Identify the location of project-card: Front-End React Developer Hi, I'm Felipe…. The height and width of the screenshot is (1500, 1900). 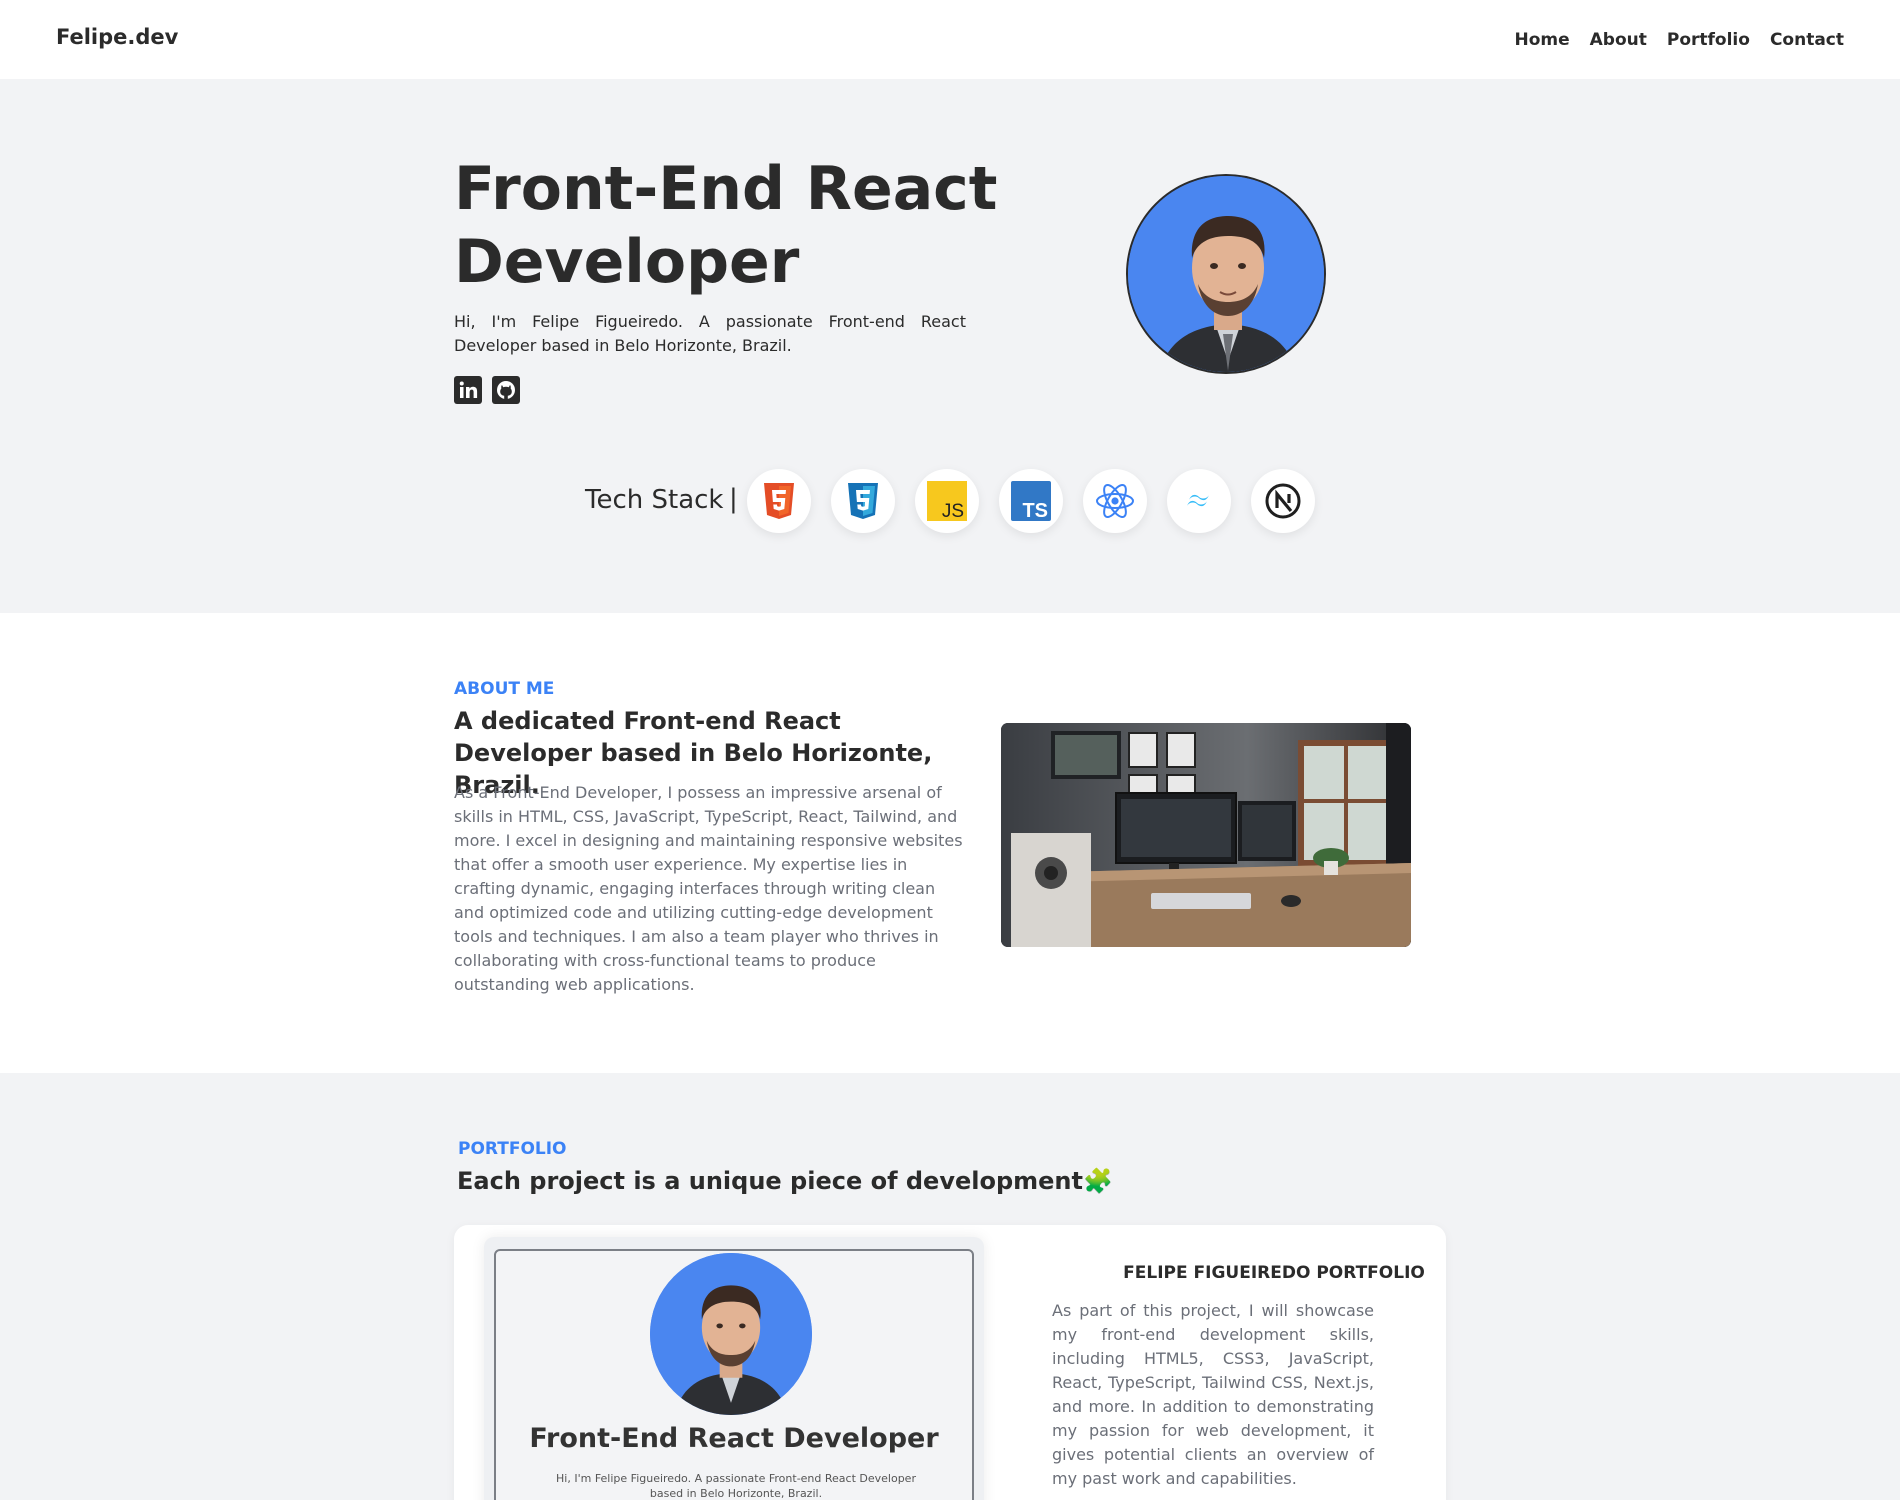
(950, 1362).